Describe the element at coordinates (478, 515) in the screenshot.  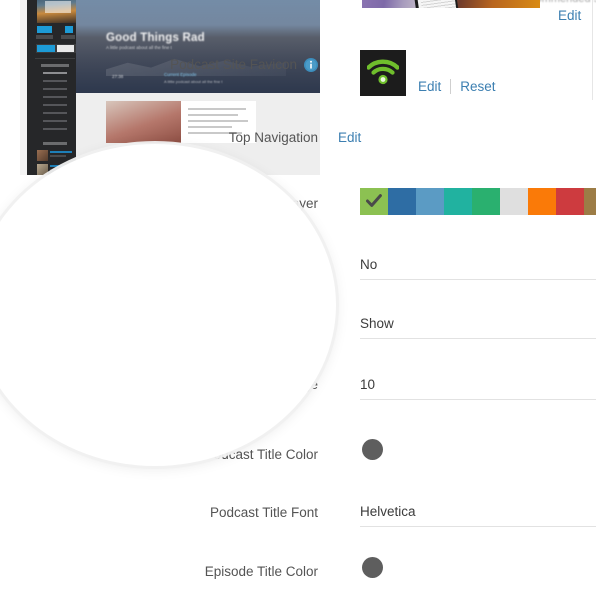
I see `podcast-title-font-select: Helvetica` at that location.